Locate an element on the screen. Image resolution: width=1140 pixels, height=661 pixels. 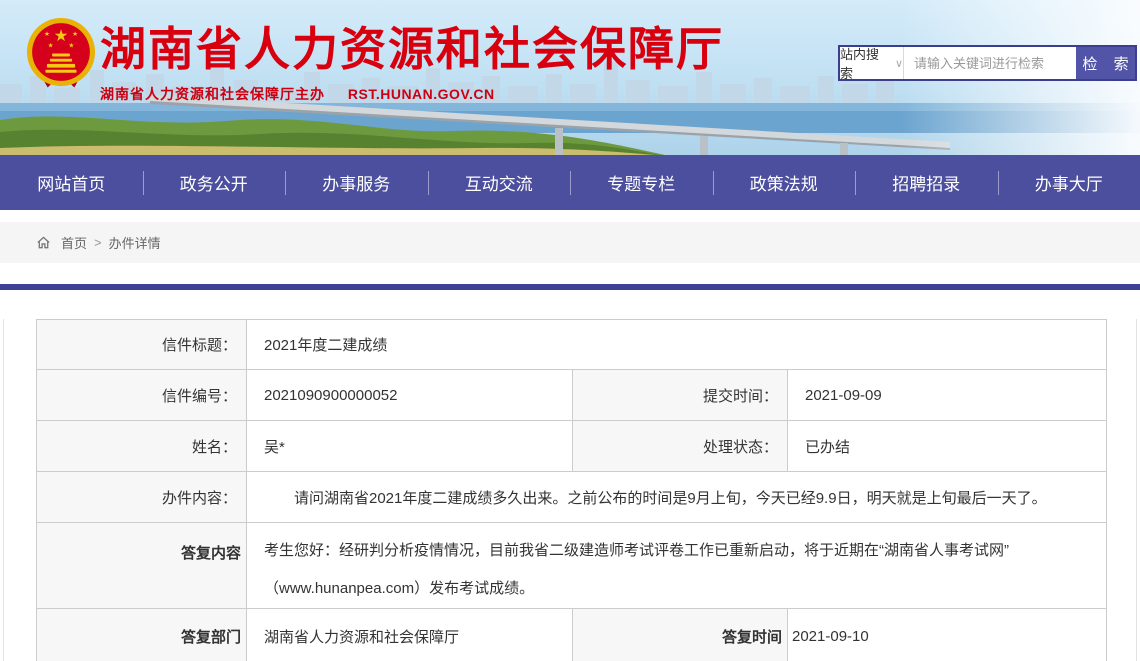
nav-item-gov-affairs: 政务公开 is located at coordinates (214, 182).